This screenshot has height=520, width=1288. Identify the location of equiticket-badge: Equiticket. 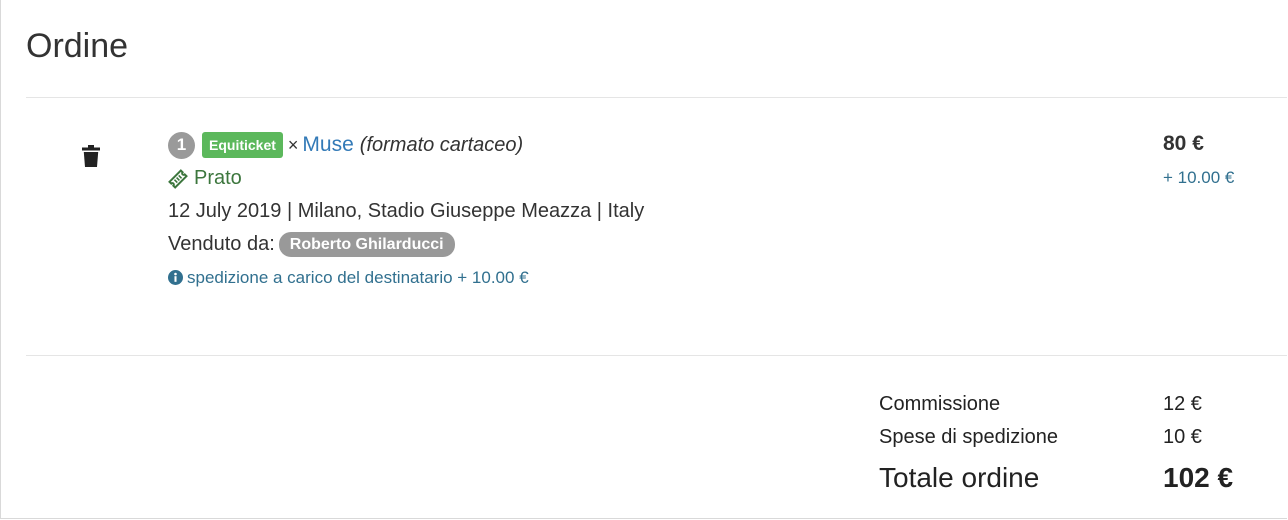
(242, 145).